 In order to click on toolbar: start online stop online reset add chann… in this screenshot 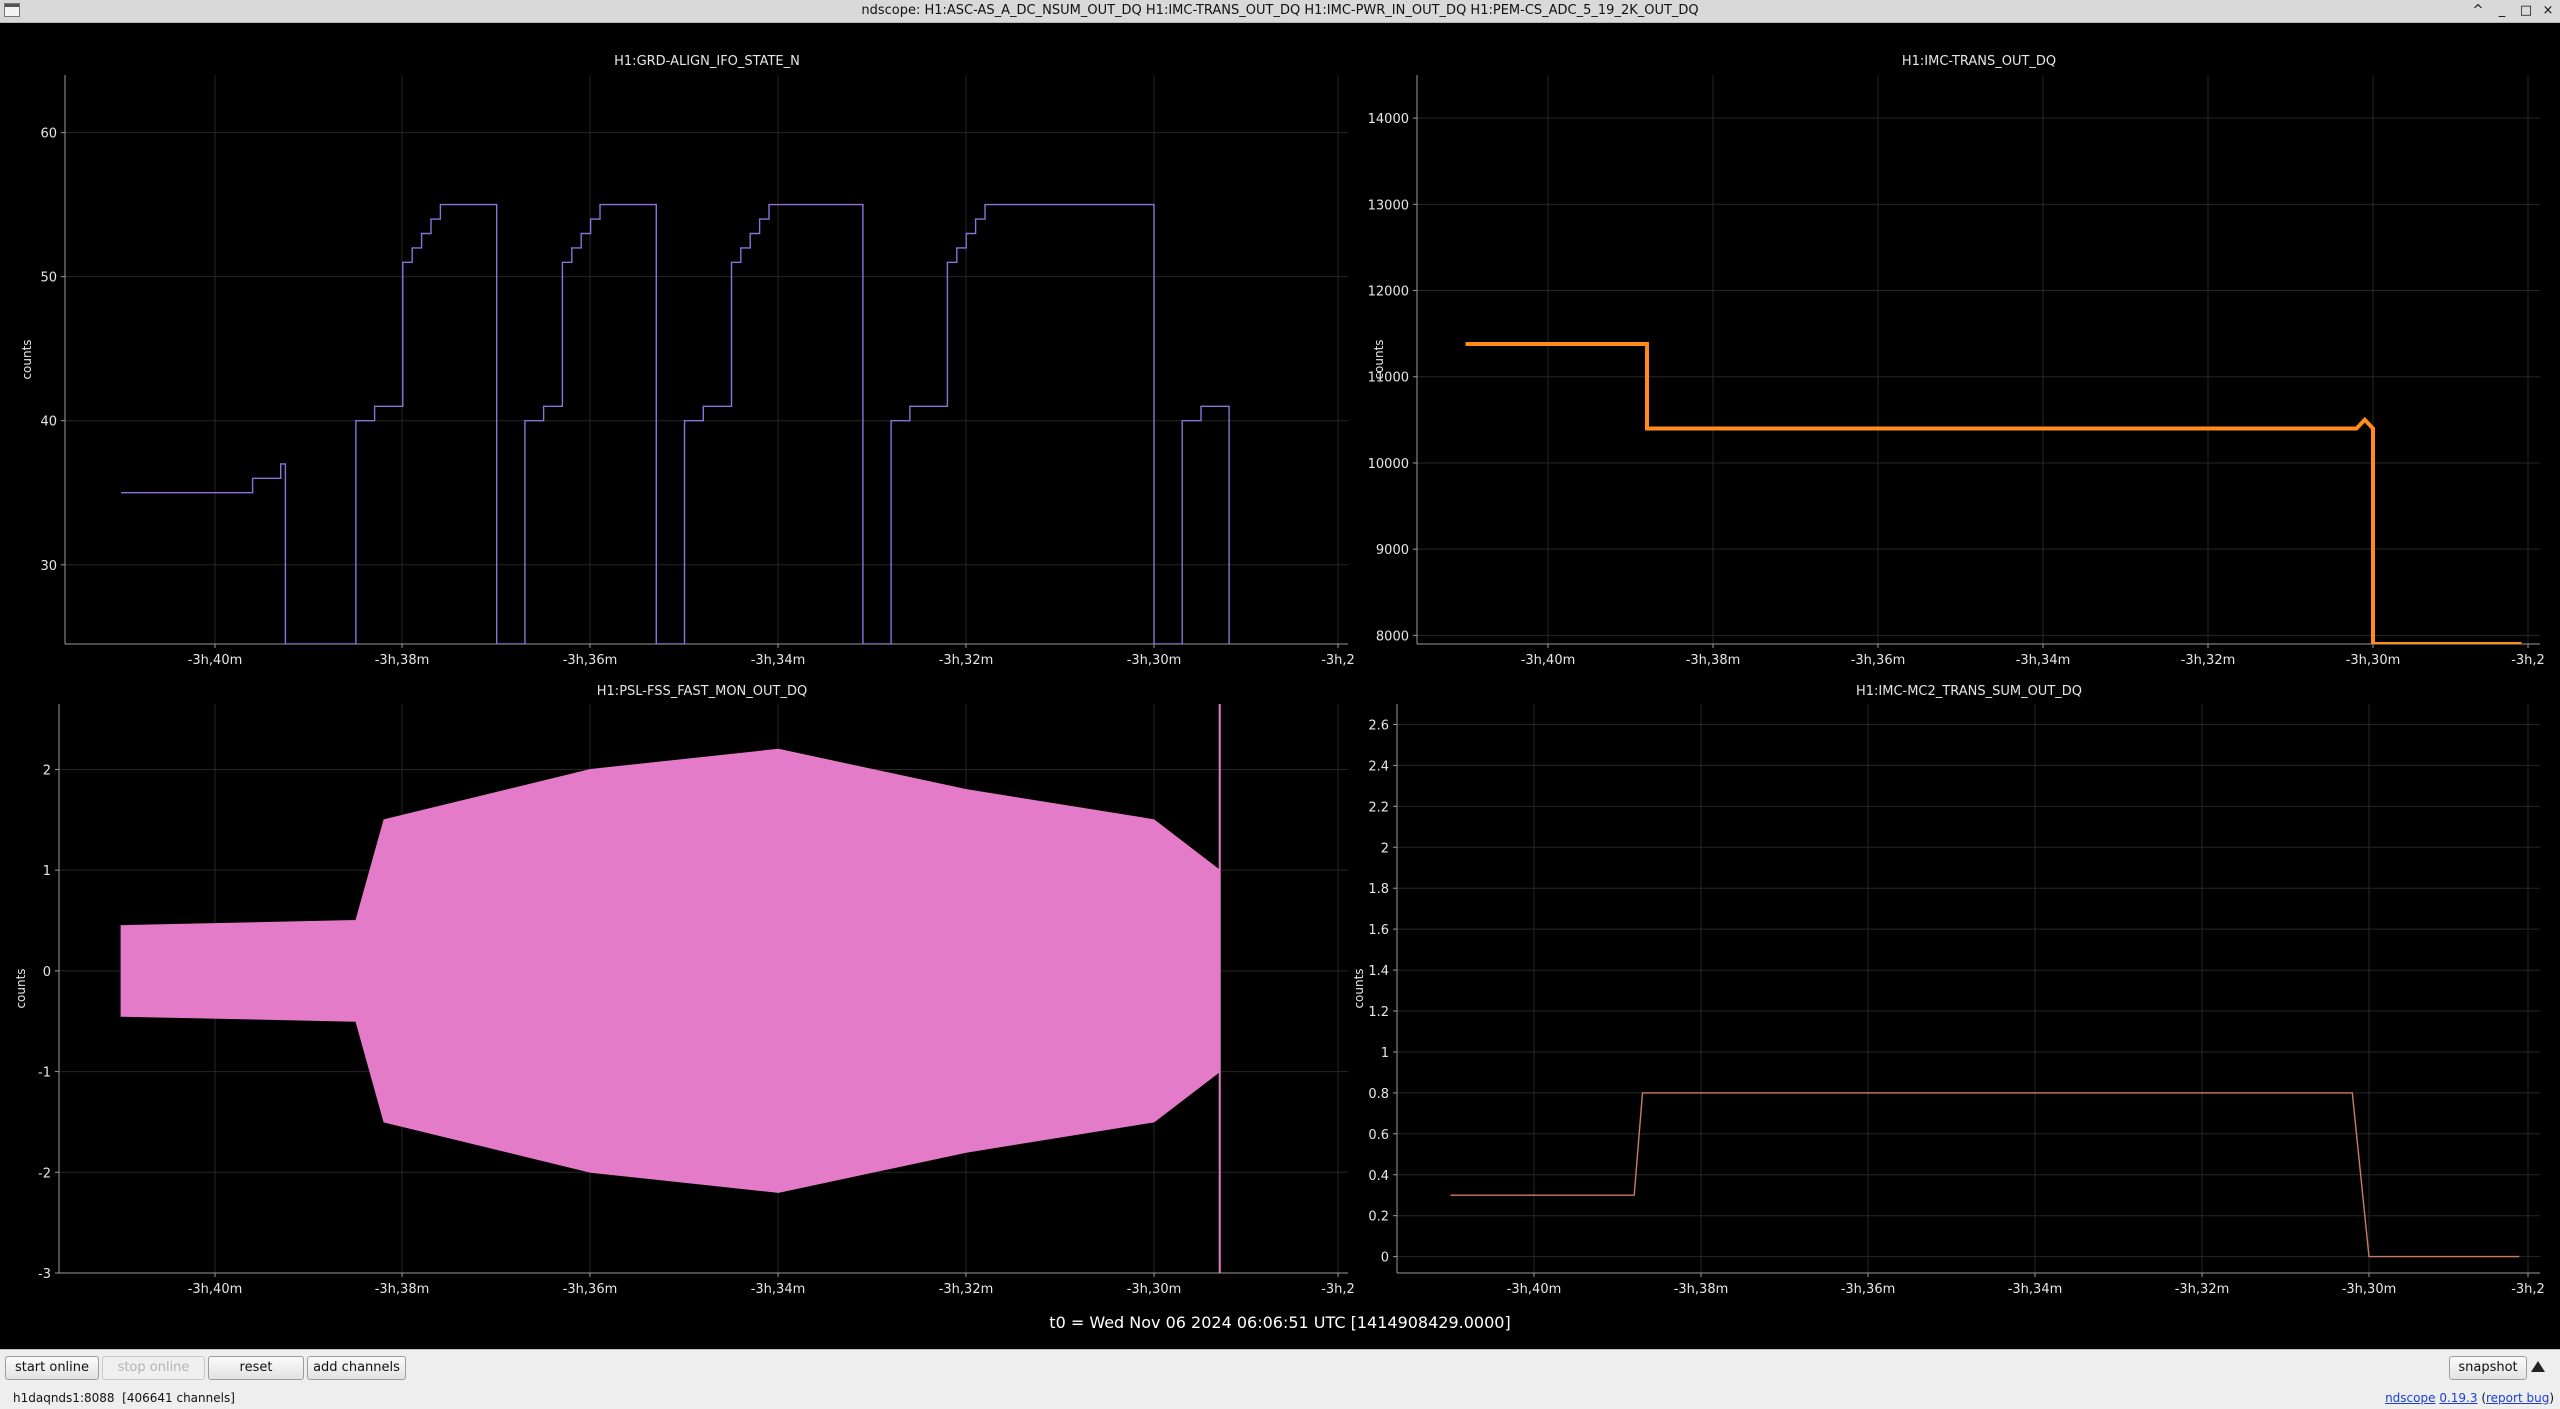, I will do `click(1280, 1368)`.